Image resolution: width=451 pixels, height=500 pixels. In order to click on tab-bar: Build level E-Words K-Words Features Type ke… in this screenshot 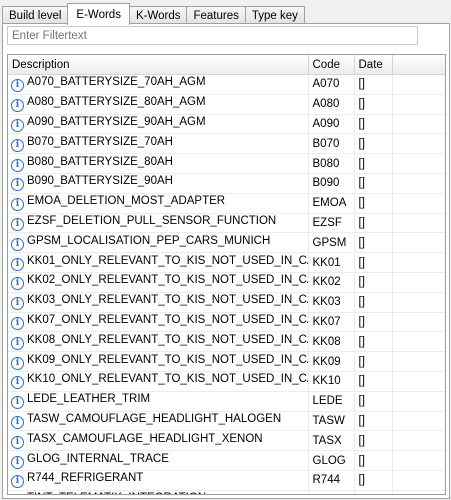, I will do `click(226, 13)`.